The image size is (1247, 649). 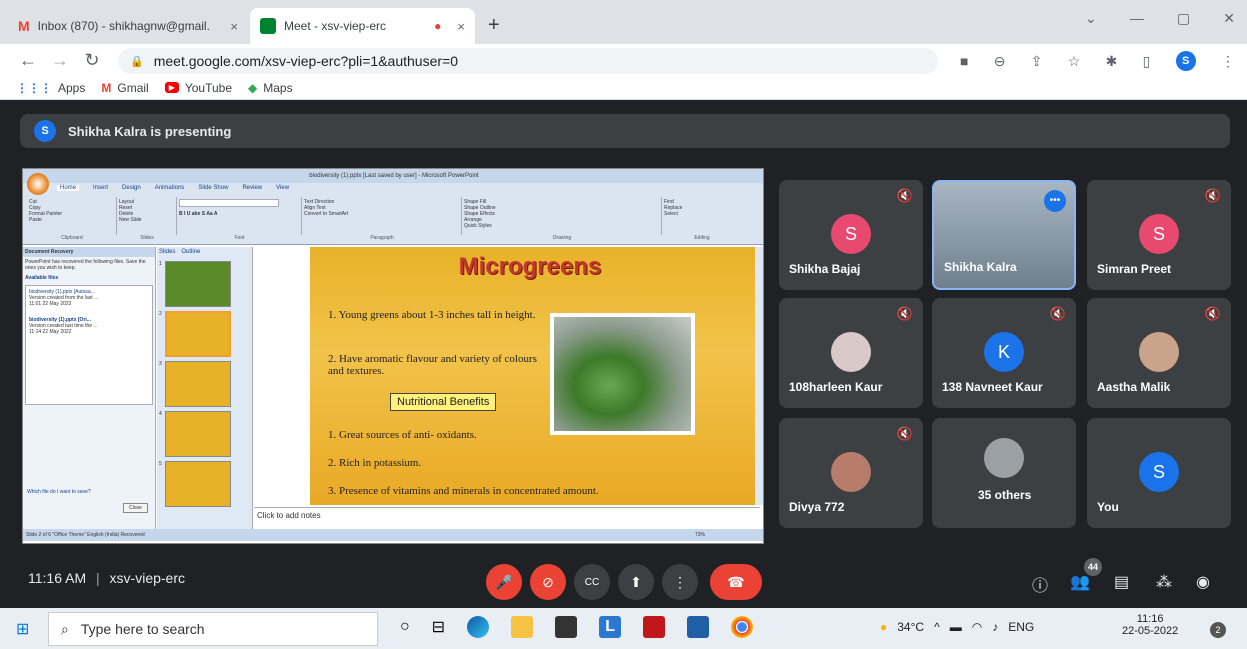 I want to click on ribbon-tab: Home, so click(x=68, y=188).